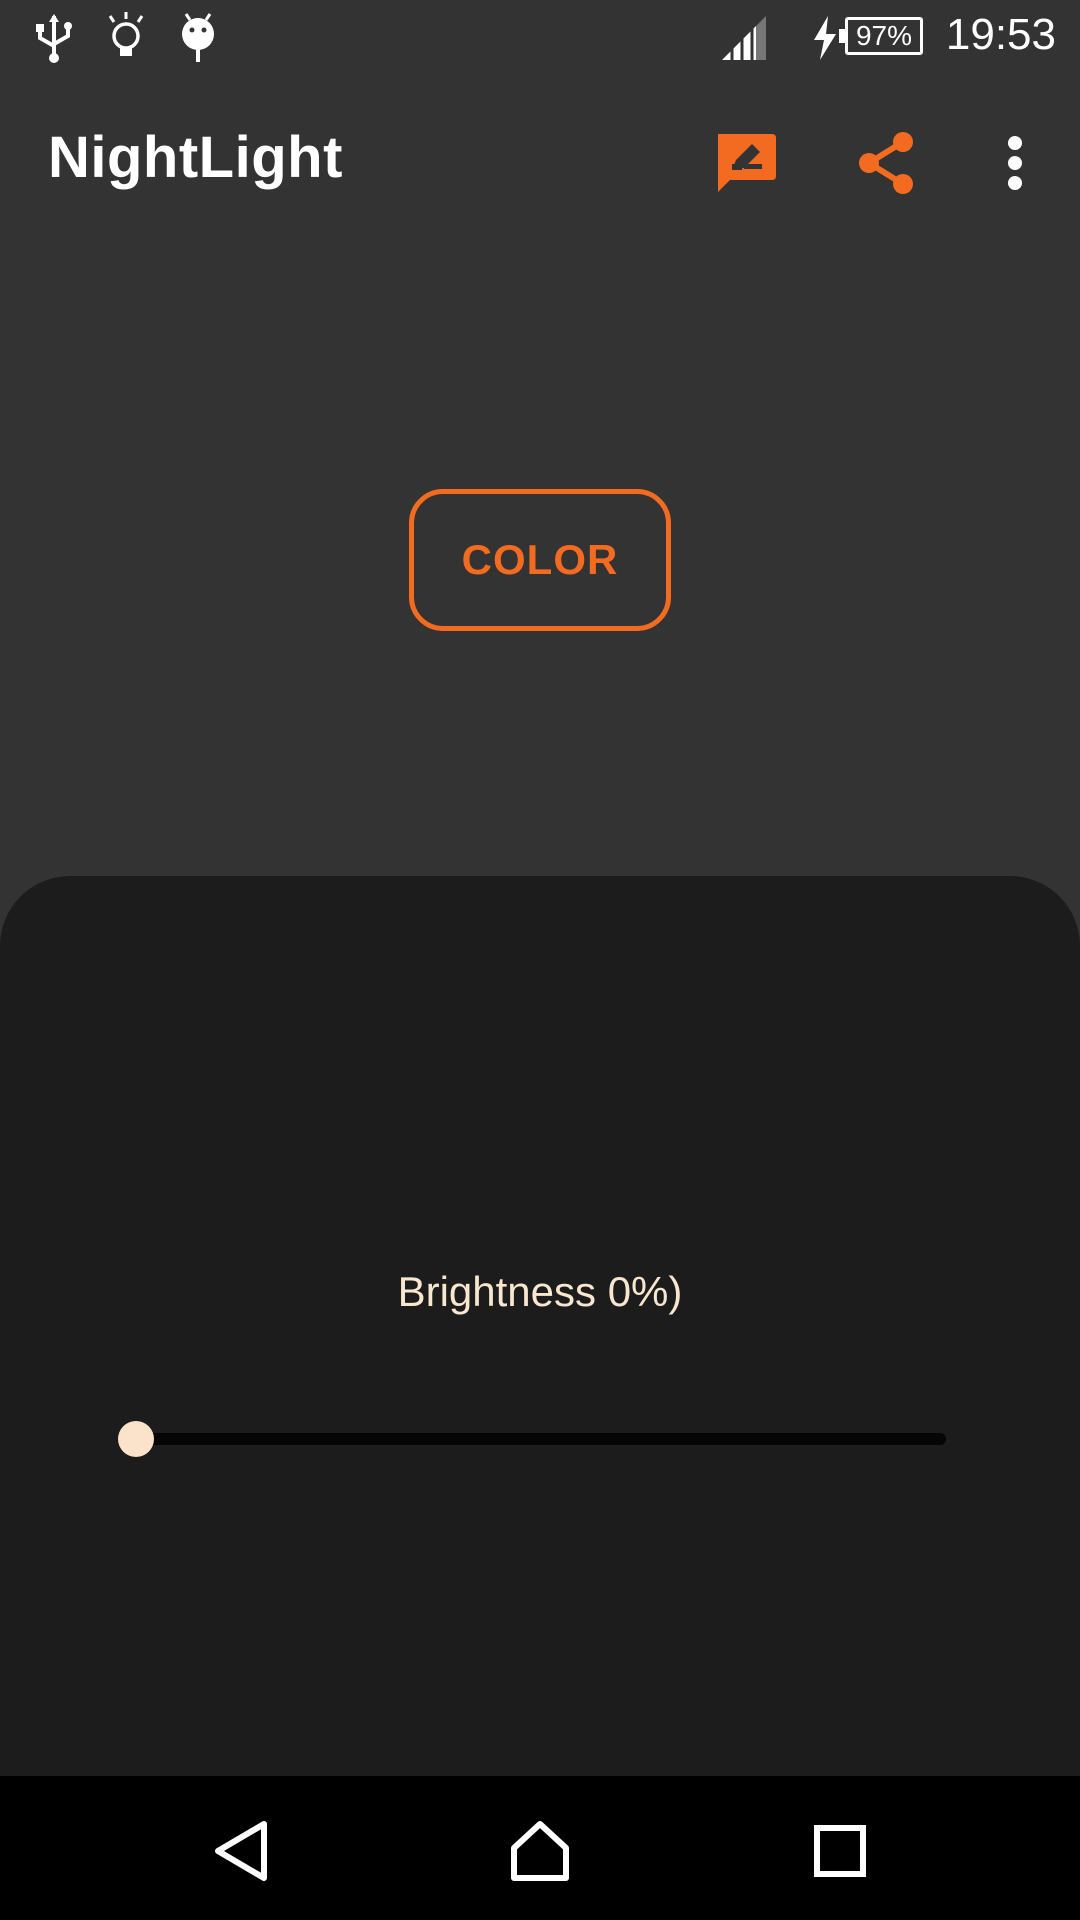 Image resolution: width=1080 pixels, height=1920 pixels. I want to click on app-title: NightLight, so click(195, 157).